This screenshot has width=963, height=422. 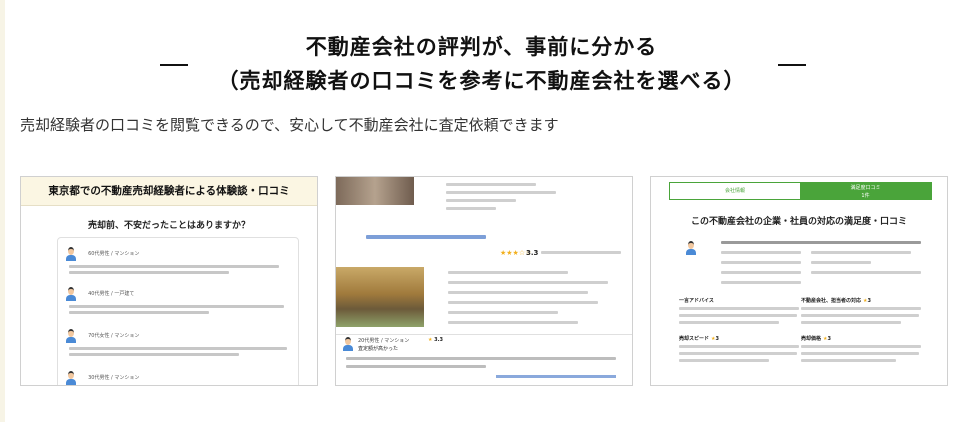 I want to click on heading-line-2: （売却経験者の口コミを参考に不動産会社を選べる）, so click(x=481, y=81).